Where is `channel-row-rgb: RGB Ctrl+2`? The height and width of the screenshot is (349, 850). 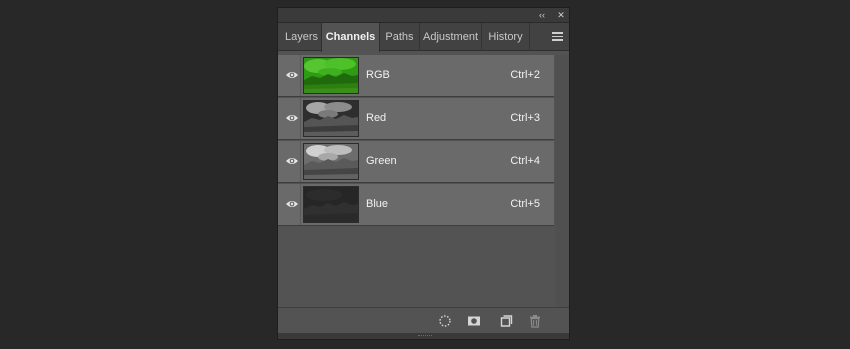 channel-row-rgb: RGB Ctrl+2 is located at coordinates (416, 76).